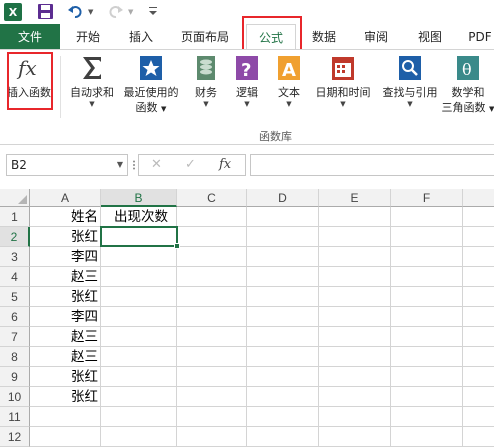 Image resolution: width=494 pixels, height=447 pixels. Describe the element at coordinates (430, 37) in the screenshot. I see `tab-view: 视图` at that location.